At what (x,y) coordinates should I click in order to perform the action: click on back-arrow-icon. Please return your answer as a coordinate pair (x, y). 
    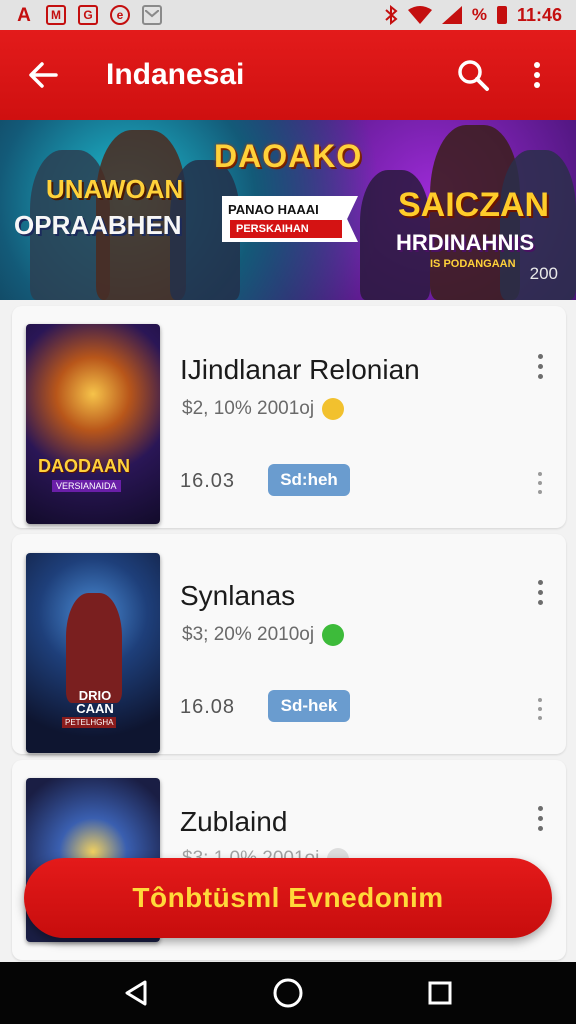
    Looking at the image, I should click on (43, 75).